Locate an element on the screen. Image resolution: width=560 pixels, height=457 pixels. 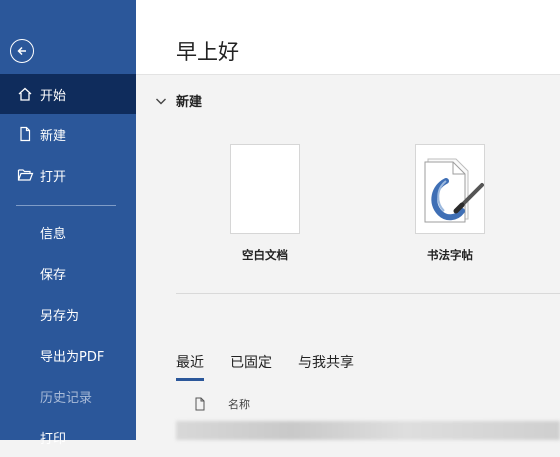
file-icon is located at coordinates (200, 404).